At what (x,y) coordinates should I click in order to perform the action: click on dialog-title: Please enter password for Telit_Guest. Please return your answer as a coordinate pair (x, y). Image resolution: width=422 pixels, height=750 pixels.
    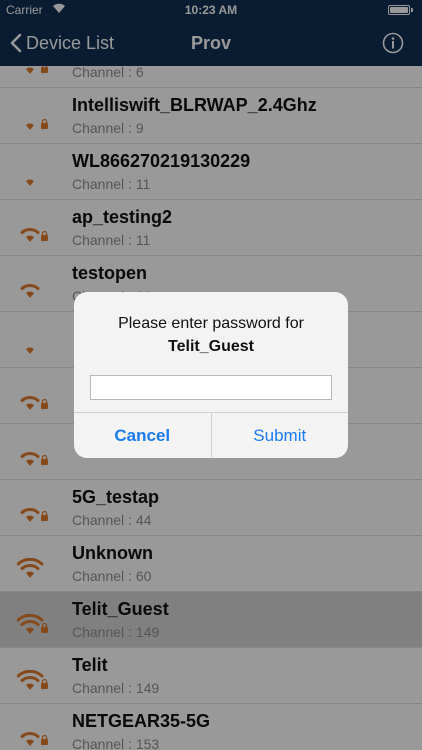
    Looking at the image, I should click on (211, 335).